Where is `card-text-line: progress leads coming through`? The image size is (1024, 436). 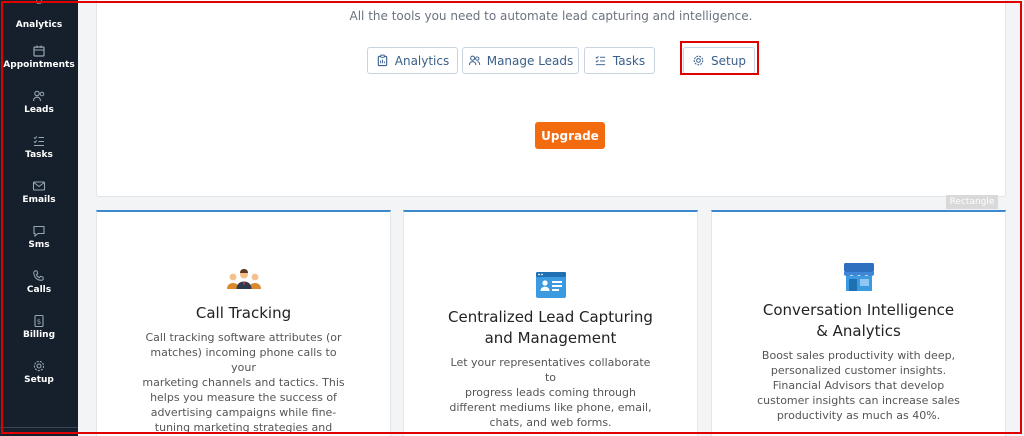
card-text-line: progress leads coming through is located at coordinates (550, 392).